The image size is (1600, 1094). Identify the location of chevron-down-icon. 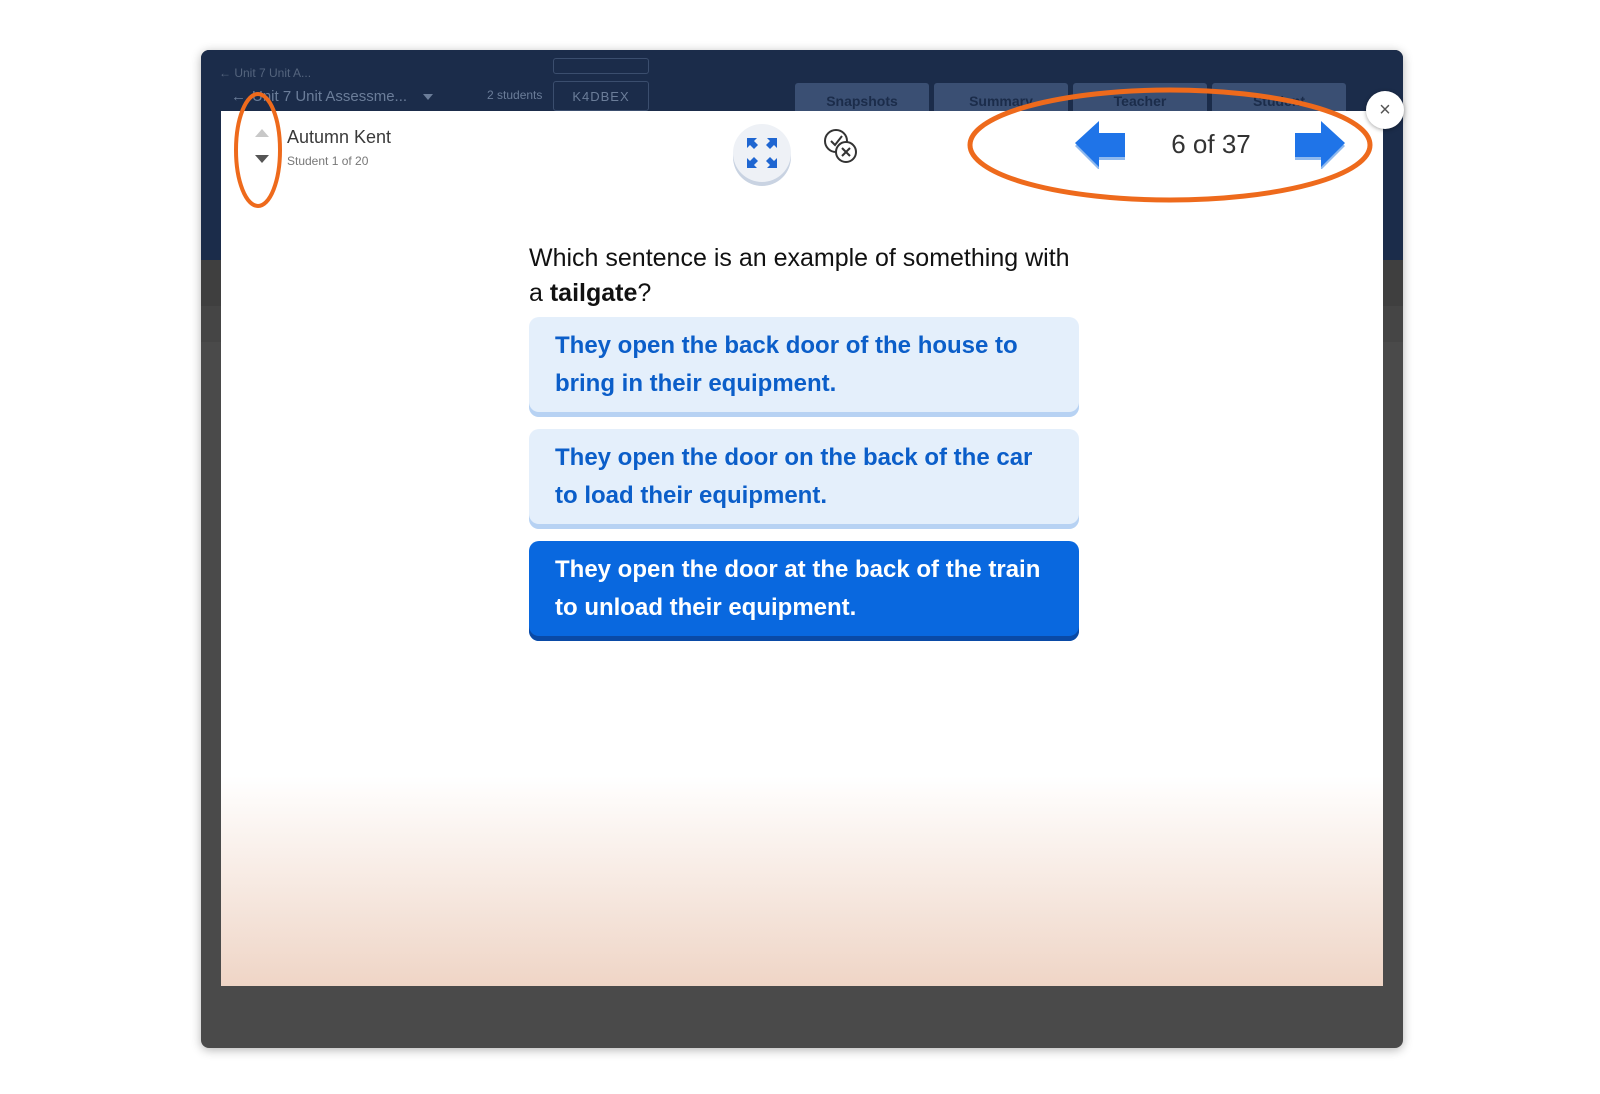
(428, 96).